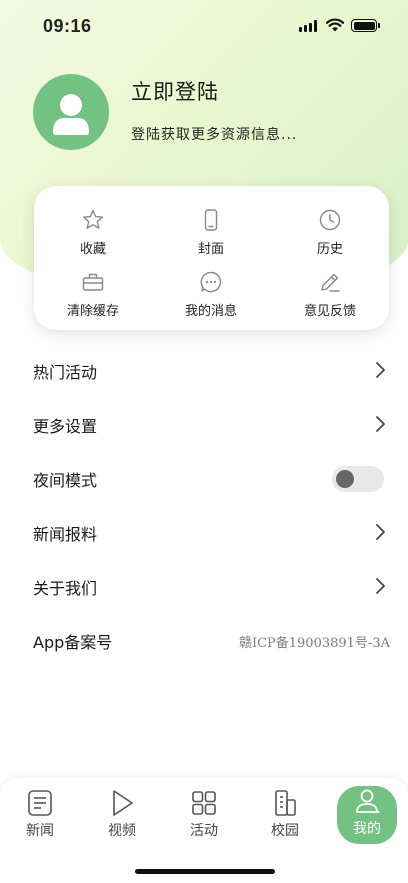 The height and width of the screenshot is (883, 408). What do you see at coordinates (40, 831) in the screenshot?
I see `tab-label: 新闻` at bounding box center [40, 831].